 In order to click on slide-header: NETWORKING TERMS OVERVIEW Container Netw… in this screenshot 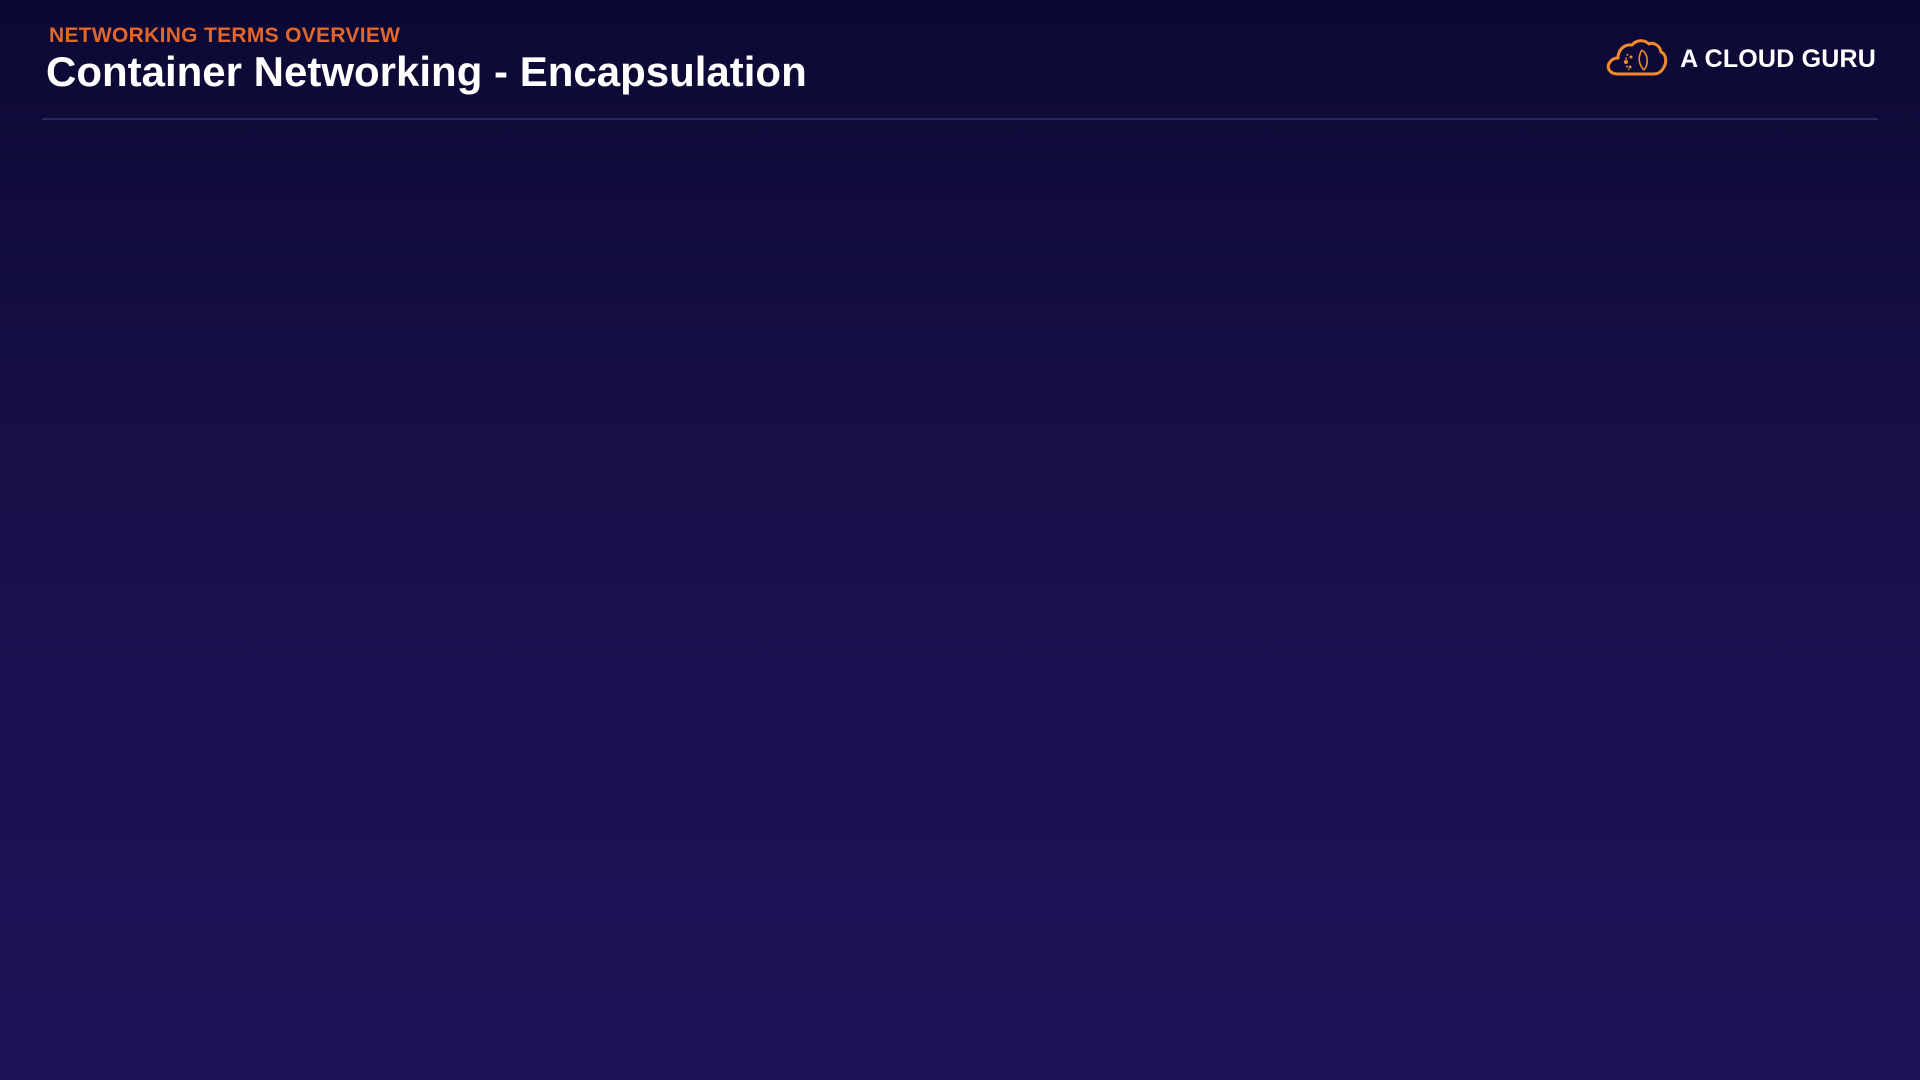, I will do `click(960, 61)`.